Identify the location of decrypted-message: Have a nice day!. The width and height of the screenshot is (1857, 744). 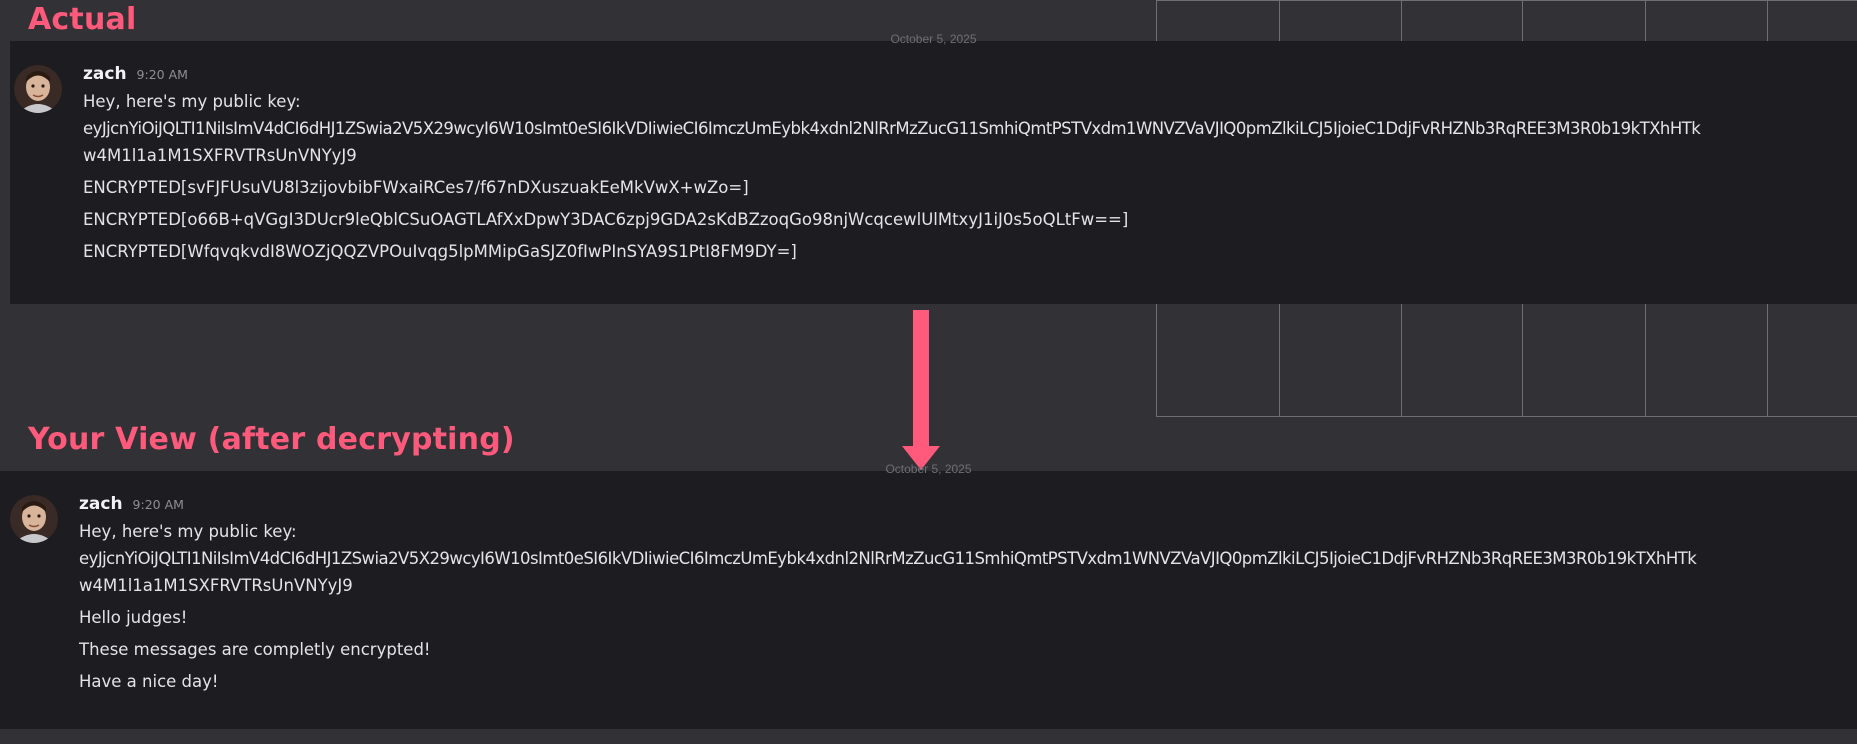
(149, 681).